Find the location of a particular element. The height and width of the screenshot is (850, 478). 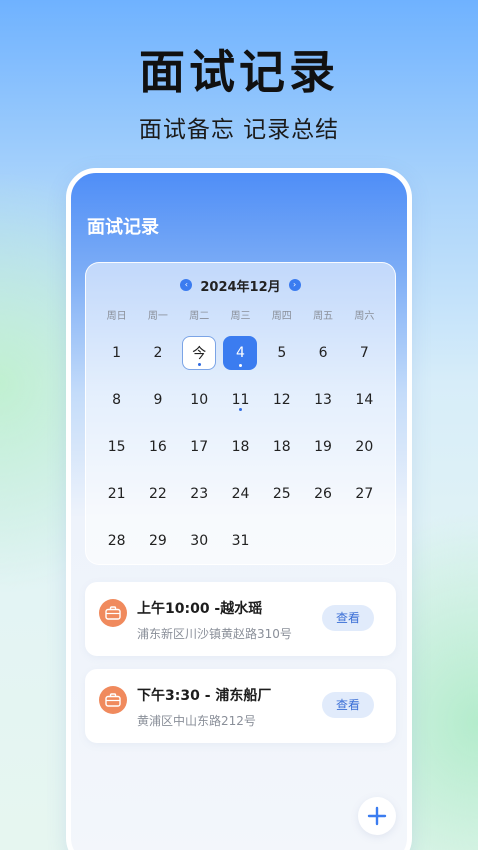

day-cell: 6 is located at coordinates (322, 352).